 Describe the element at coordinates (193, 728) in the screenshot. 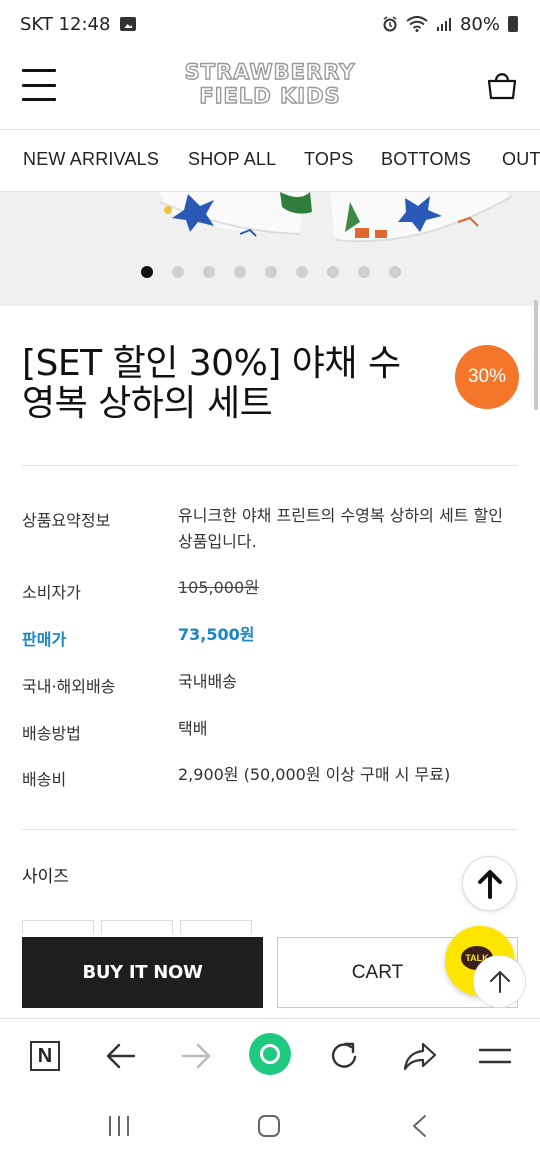

I see `shipping-method-value: 택배` at that location.